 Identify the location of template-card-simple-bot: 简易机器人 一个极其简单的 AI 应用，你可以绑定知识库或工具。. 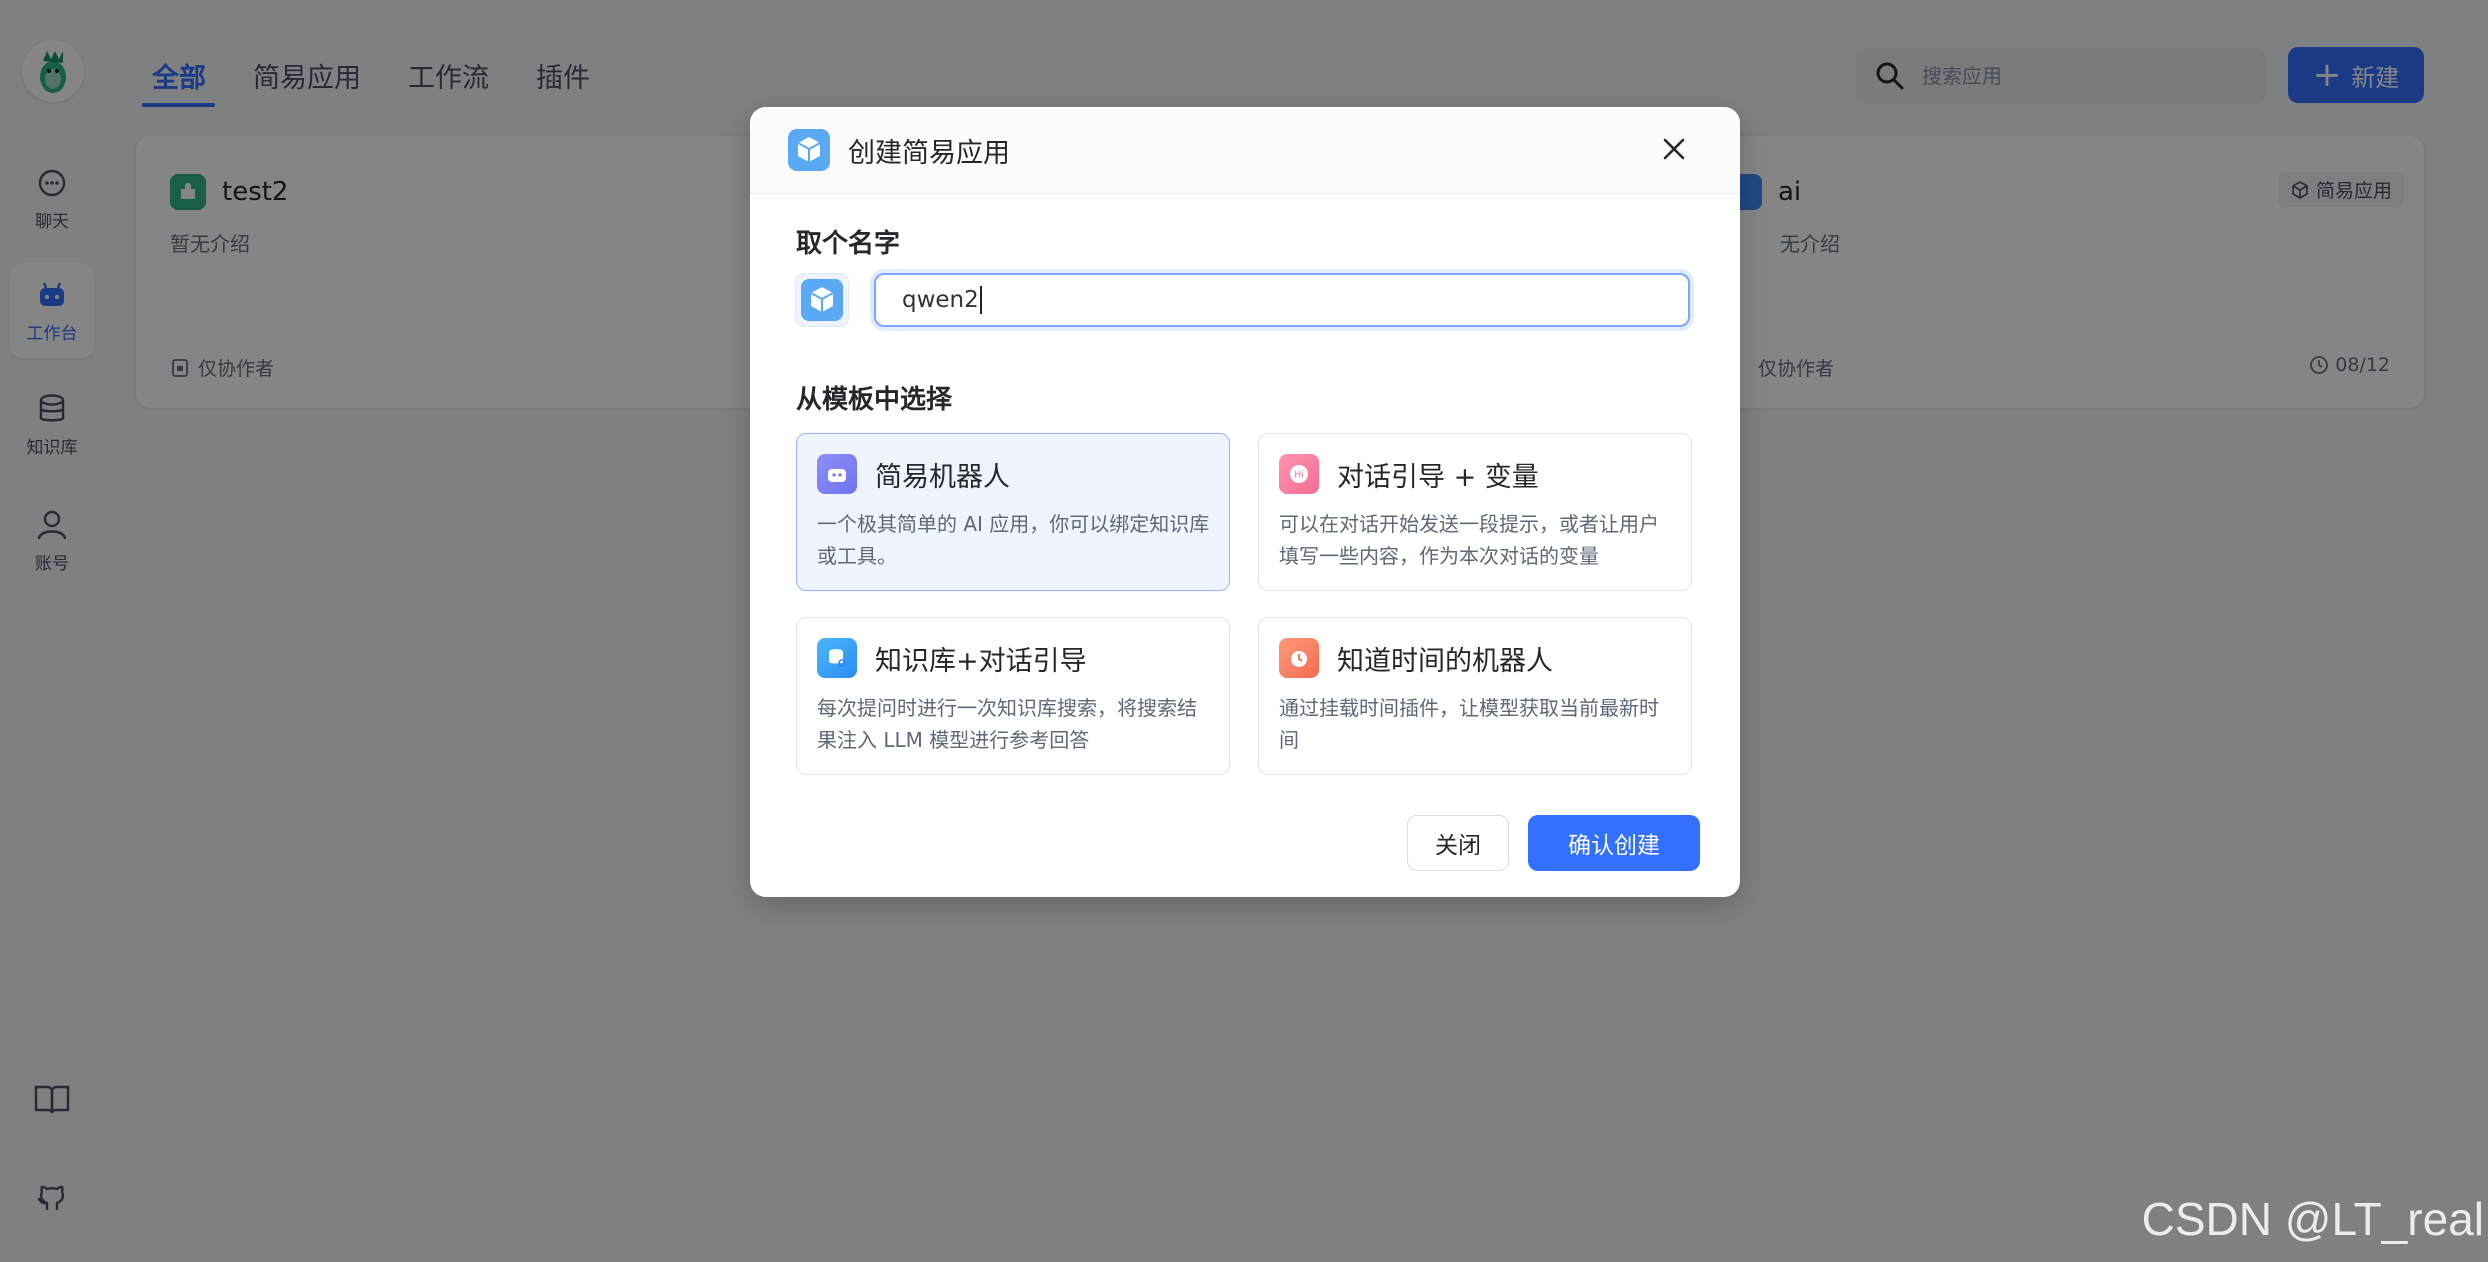
(1013, 512).